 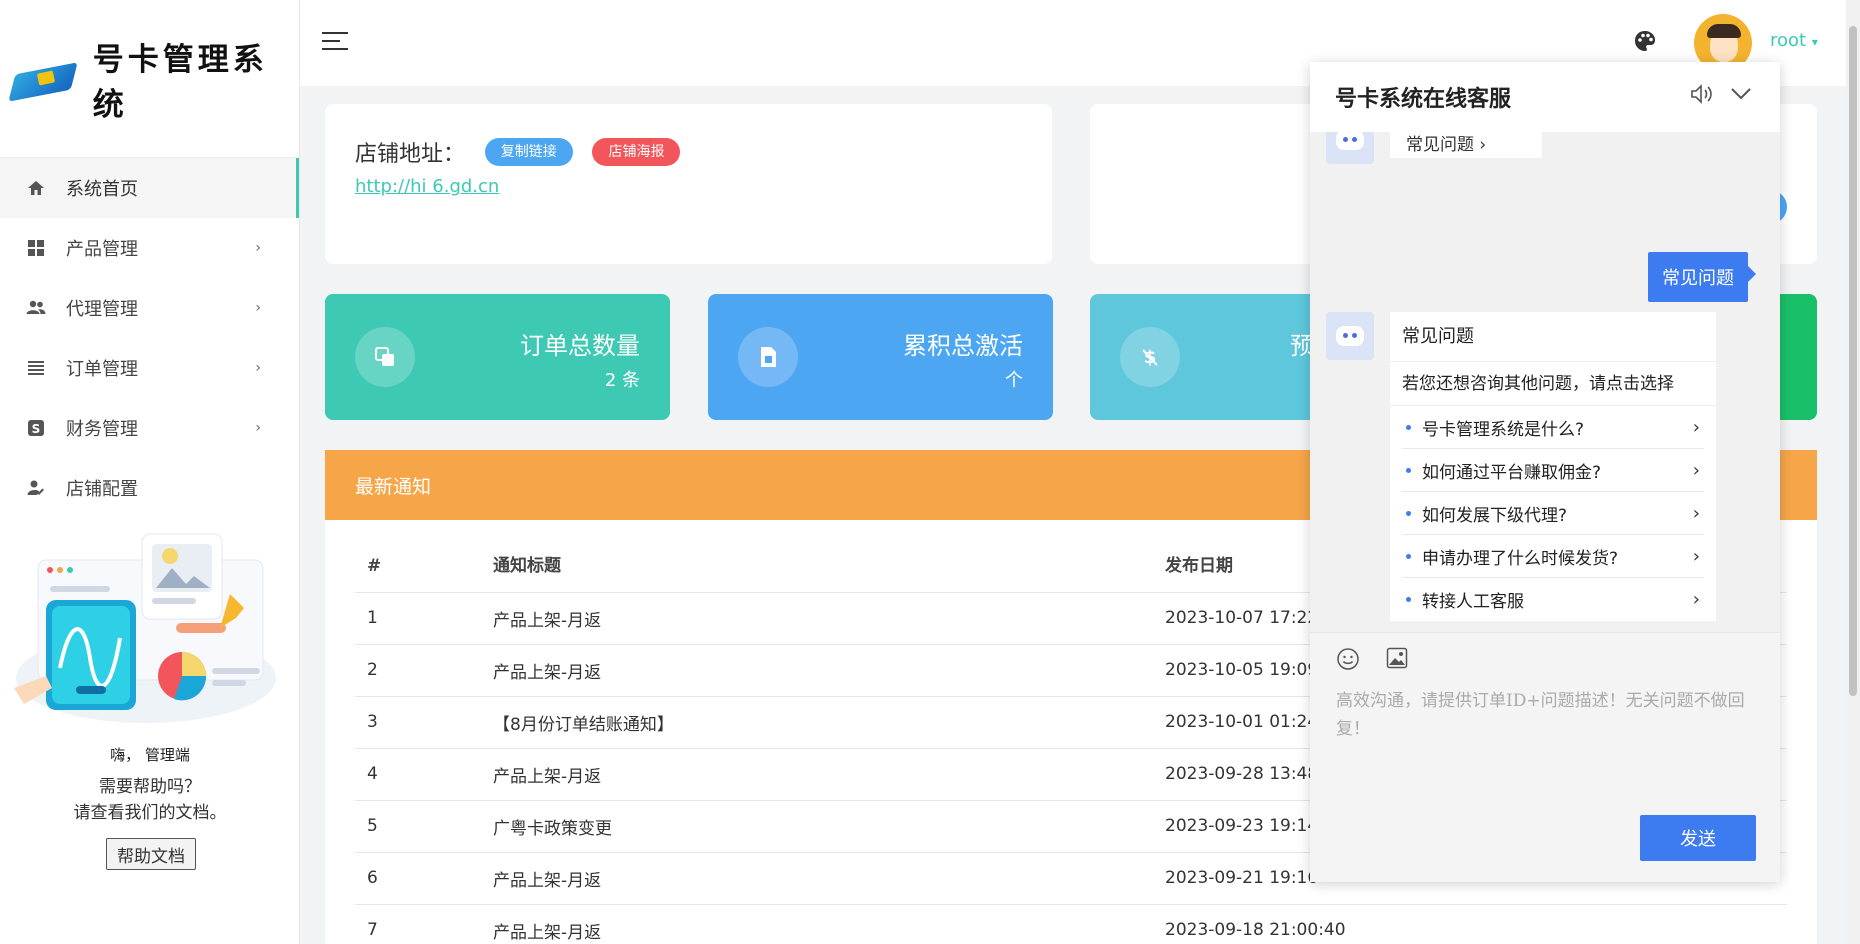 What do you see at coordinates (335, 42) in the screenshot?
I see `menu-toggle-icon` at bounding box center [335, 42].